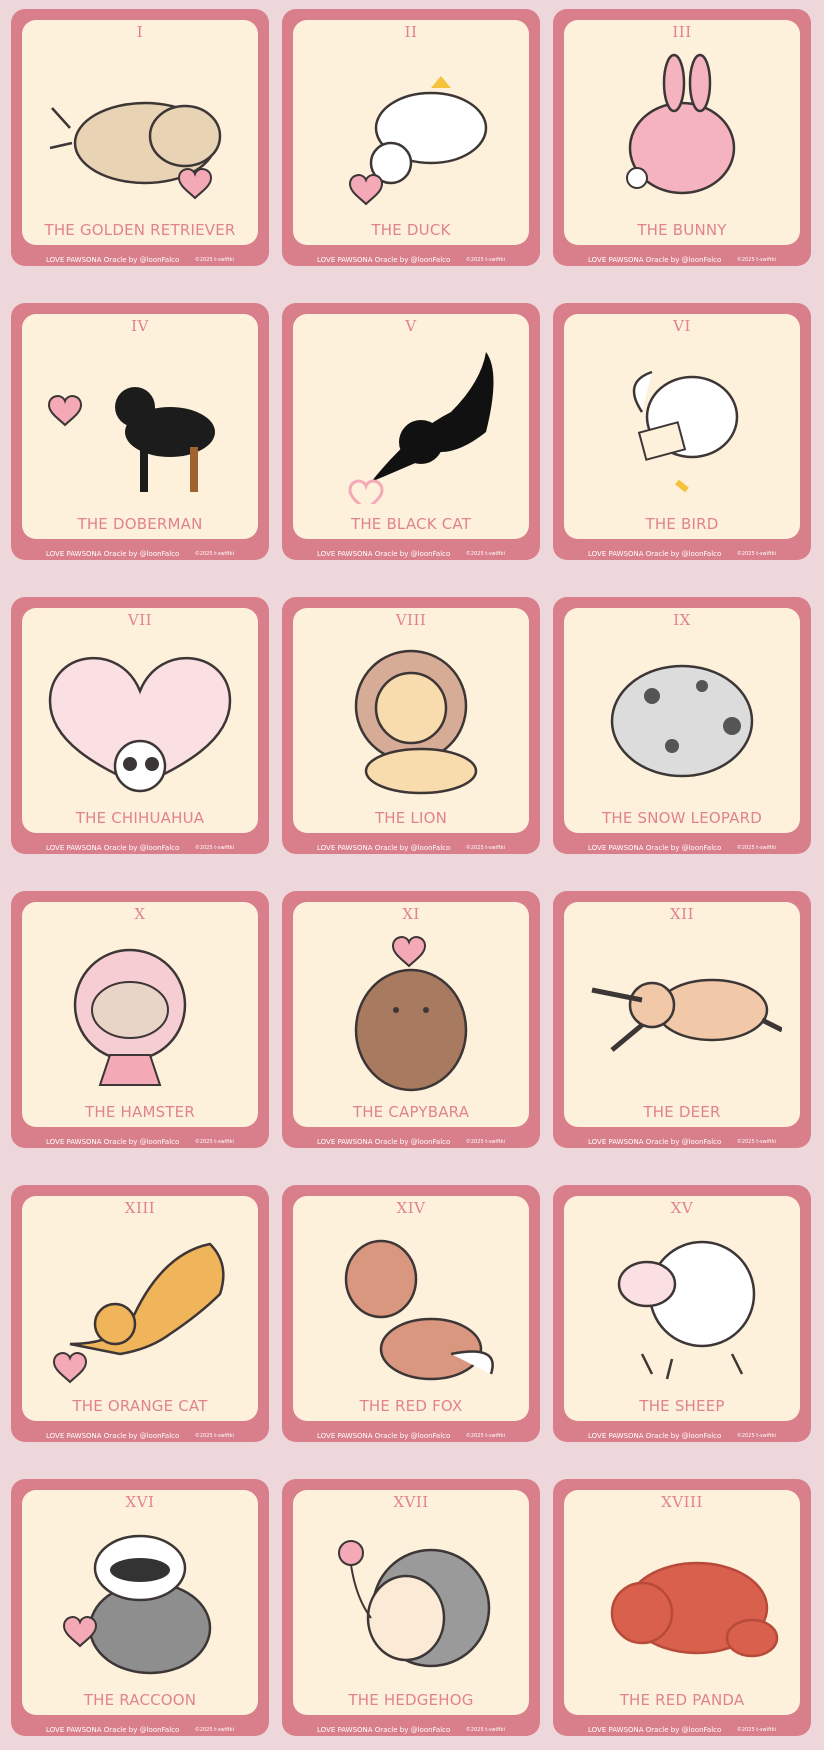 Image resolution: width=824 pixels, height=1750 pixels. I want to click on card-face: I THE GOLDEN RETRIEVER, so click(140, 132).